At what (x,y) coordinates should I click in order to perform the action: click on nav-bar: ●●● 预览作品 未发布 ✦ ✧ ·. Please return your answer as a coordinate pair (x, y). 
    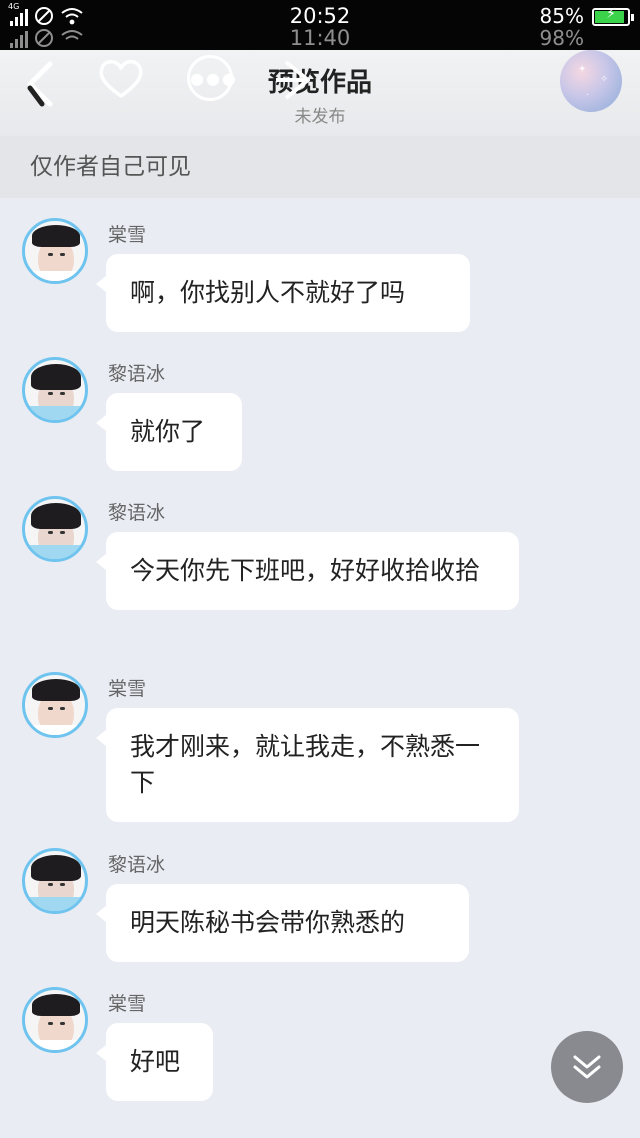
    Looking at the image, I should click on (320, 93).